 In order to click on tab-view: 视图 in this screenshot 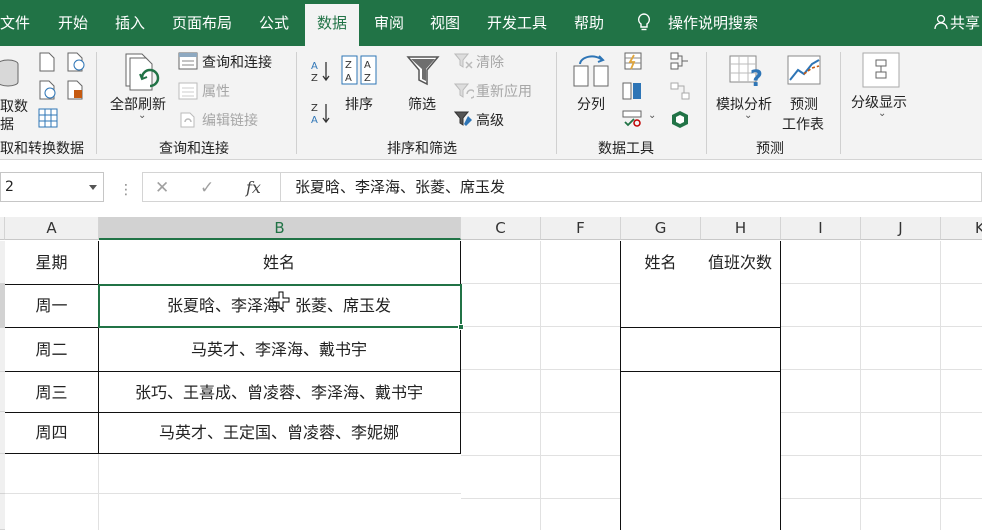, I will do `click(445, 23)`.